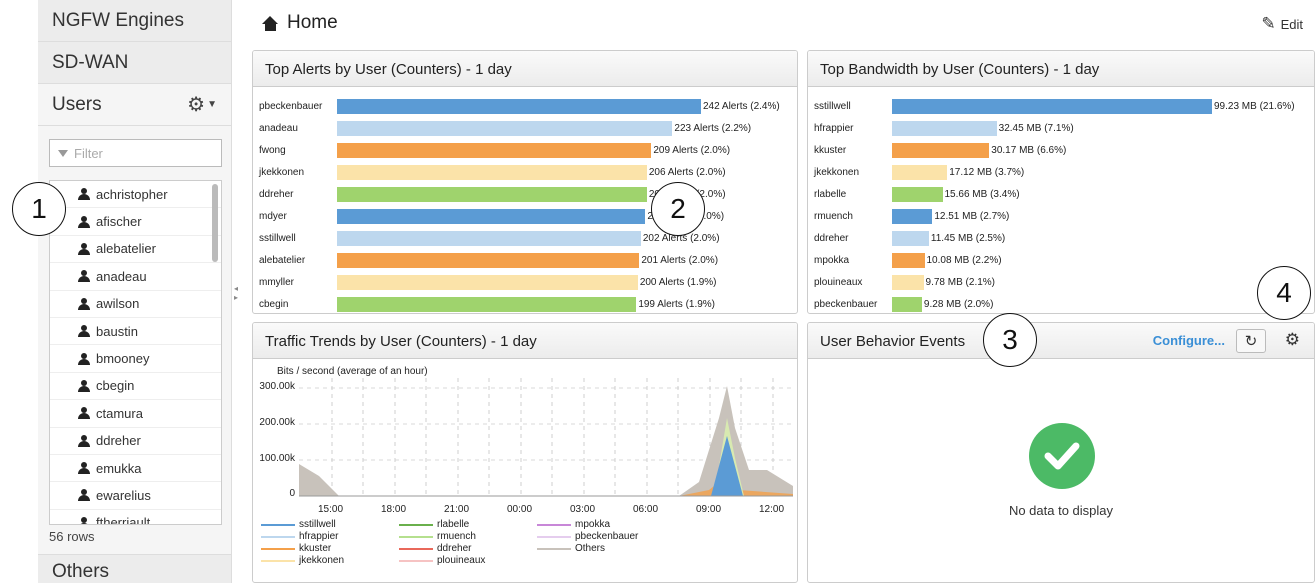 The width and height of the screenshot is (1315, 583). What do you see at coordinates (298, 524) in the screenshot?
I see `legend-item: sstillwell` at bounding box center [298, 524].